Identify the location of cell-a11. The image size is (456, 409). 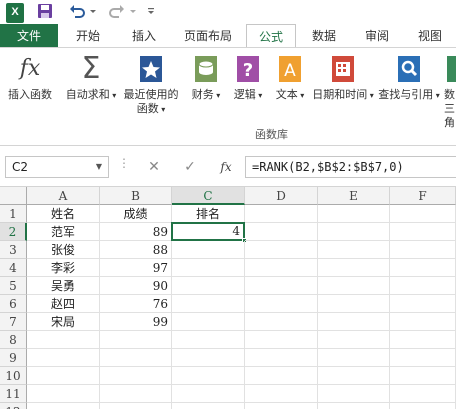
(63, 394).